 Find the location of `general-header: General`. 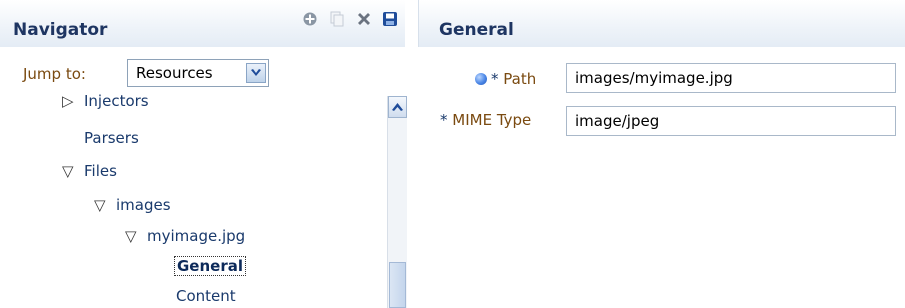

general-header: General is located at coordinates (661, 23).